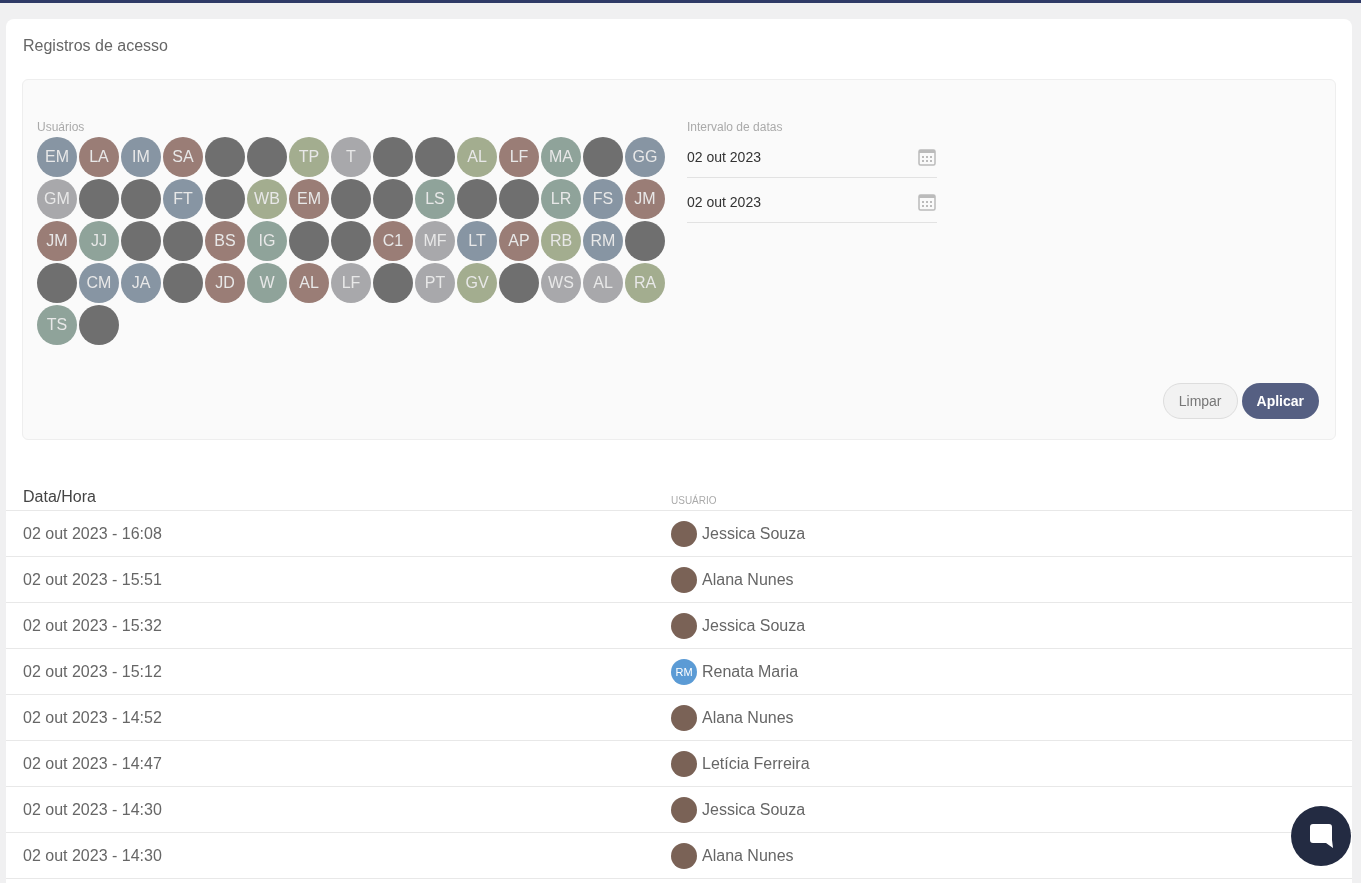 This screenshot has height=883, width=1361. Describe the element at coordinates (309, 157) in the screenshot. I see `user-avatar: TP` at that location.